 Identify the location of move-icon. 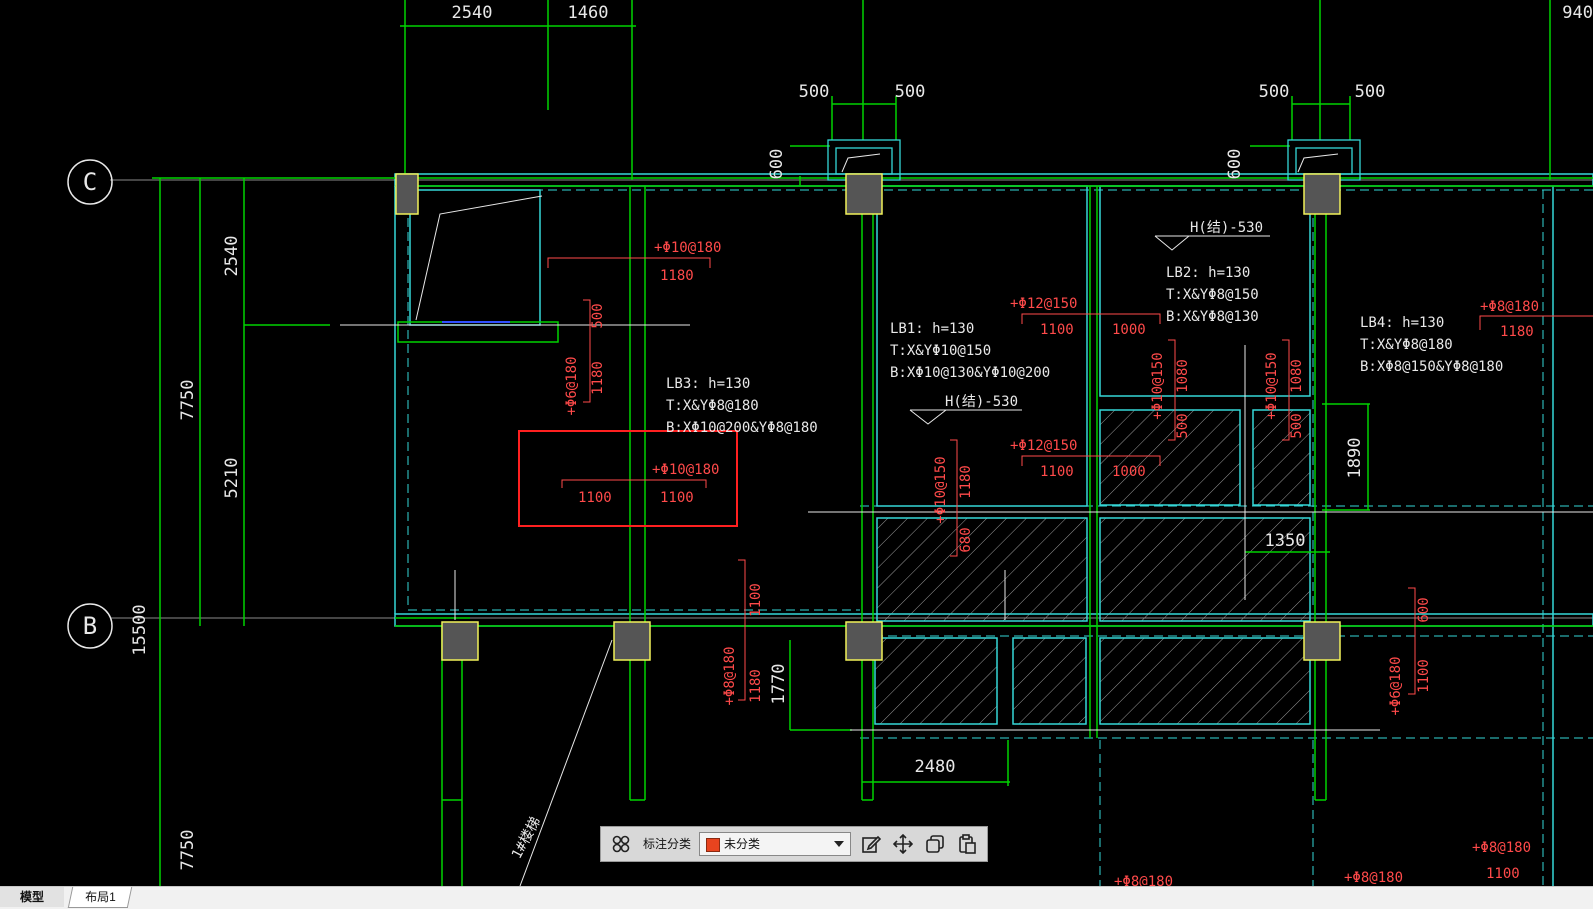
(903, 844).